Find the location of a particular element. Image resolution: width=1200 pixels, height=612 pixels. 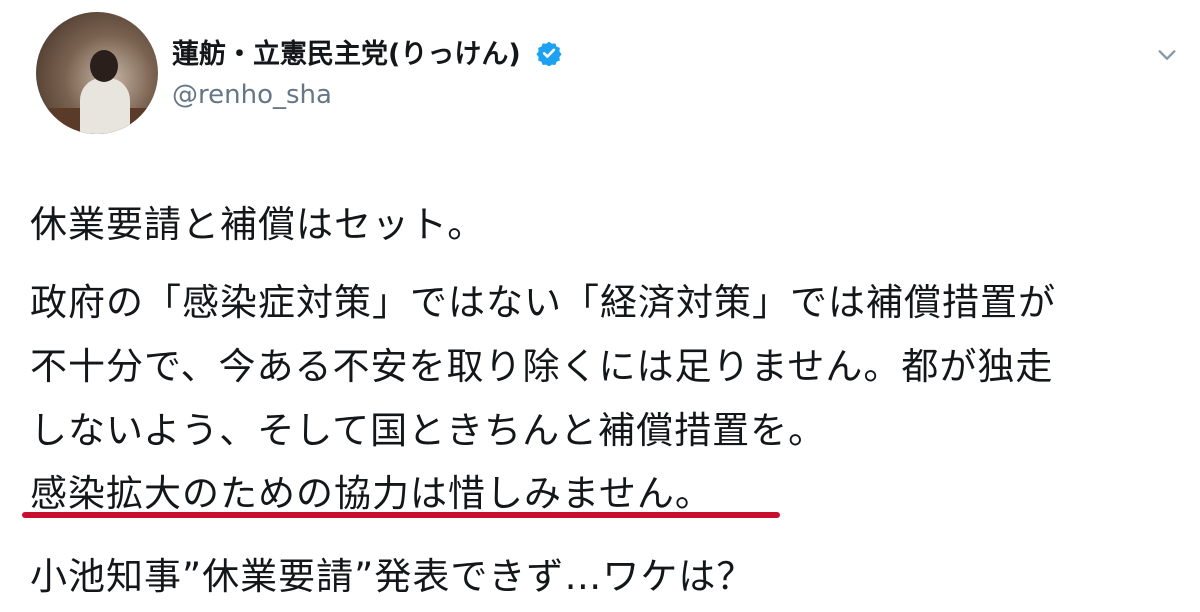

red-underline-highlight is located at coordinates (401, 515).